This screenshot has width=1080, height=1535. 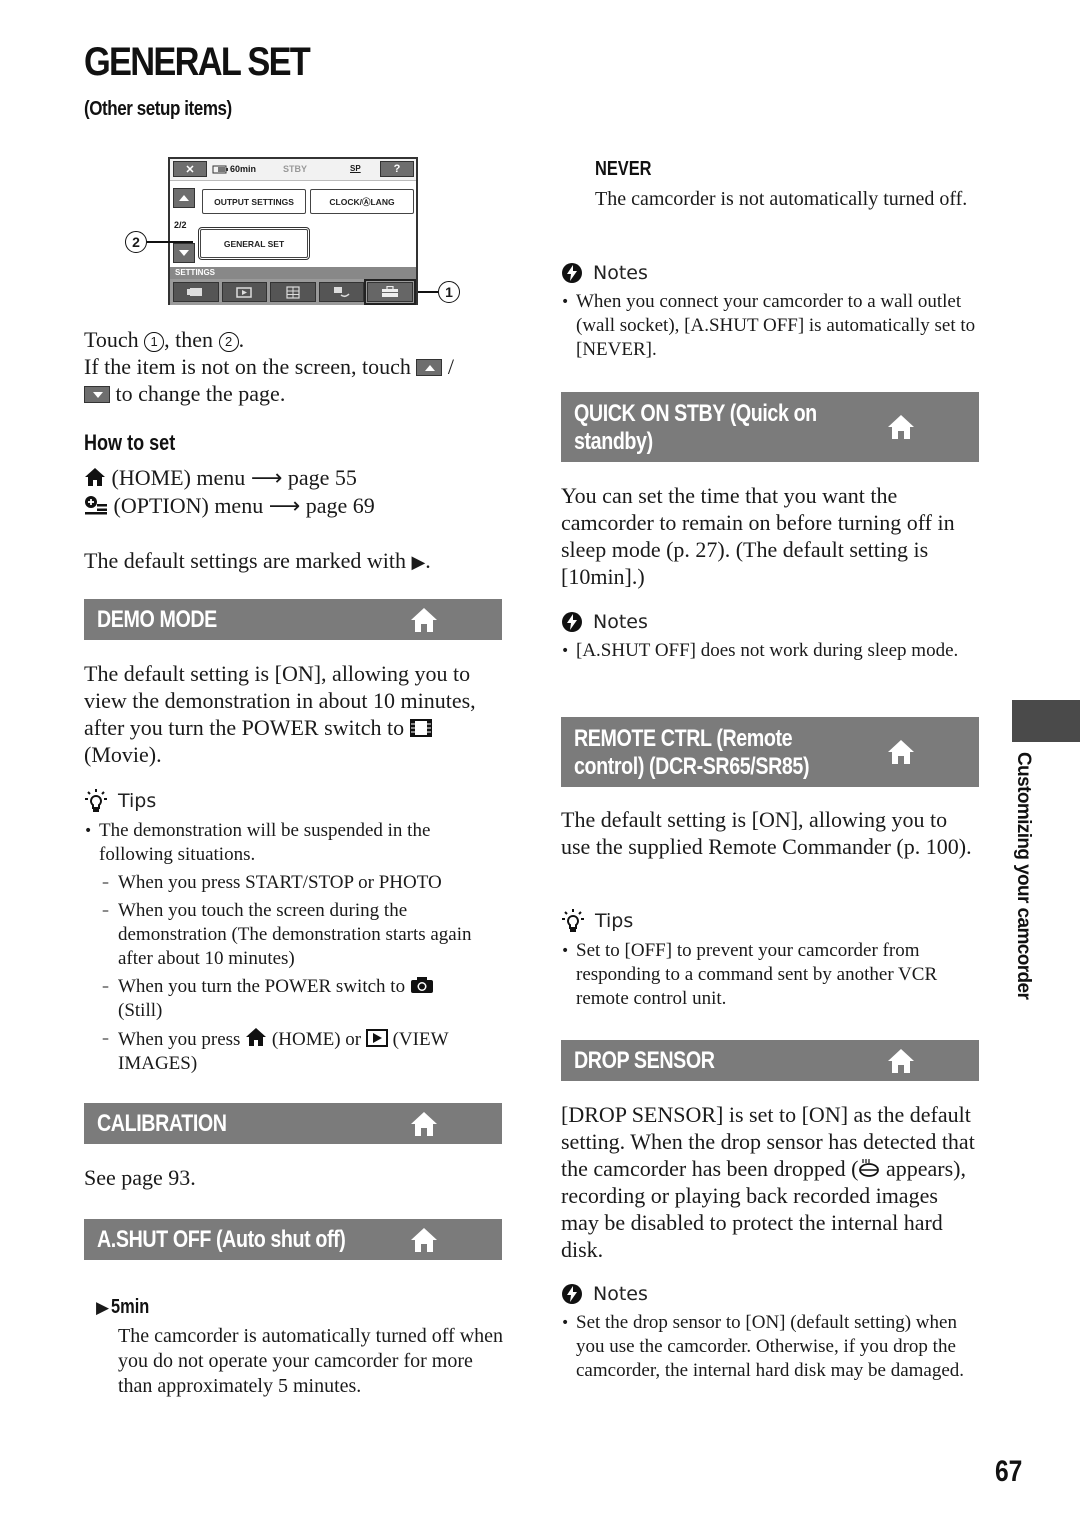 I want to click on option-menu-reference: (OPTION) menu ⟶ page 69, so click(x=294, y=506).